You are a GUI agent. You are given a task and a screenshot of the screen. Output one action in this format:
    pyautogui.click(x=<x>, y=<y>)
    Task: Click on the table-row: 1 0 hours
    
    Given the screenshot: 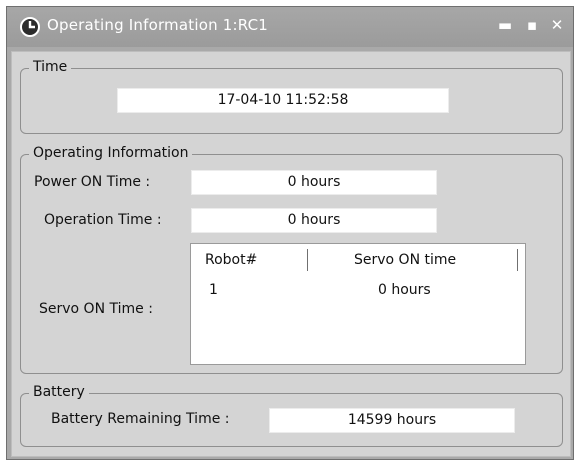 What is the action you would take?
    pyautogui.click(x=358, y=293)
    